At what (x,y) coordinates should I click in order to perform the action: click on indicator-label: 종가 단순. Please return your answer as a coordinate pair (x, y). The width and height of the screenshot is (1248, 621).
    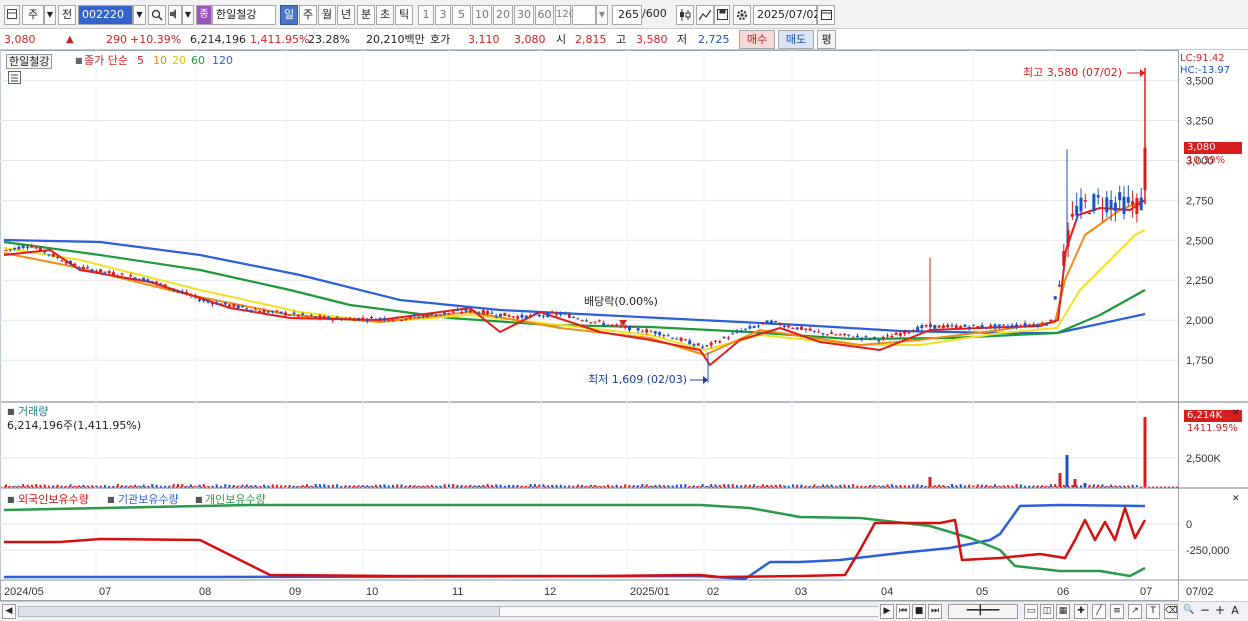
    Looking at the image, I should click on (106, 60).